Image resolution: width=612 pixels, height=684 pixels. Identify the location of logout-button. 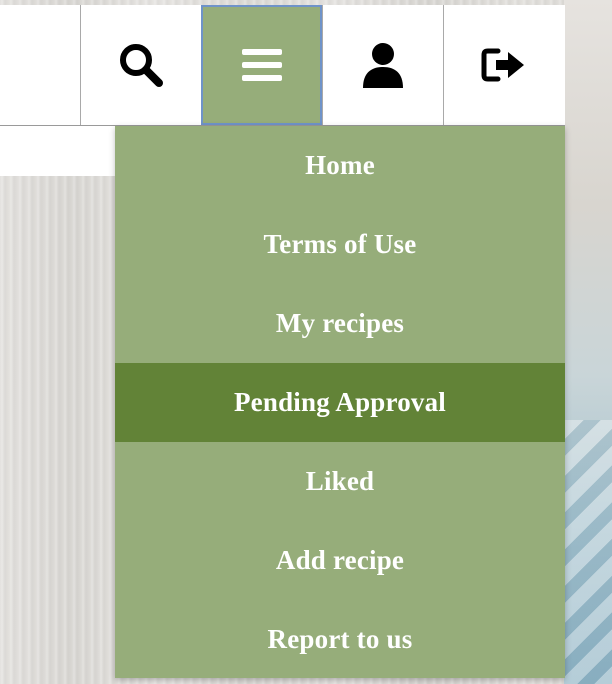
(503, 65).